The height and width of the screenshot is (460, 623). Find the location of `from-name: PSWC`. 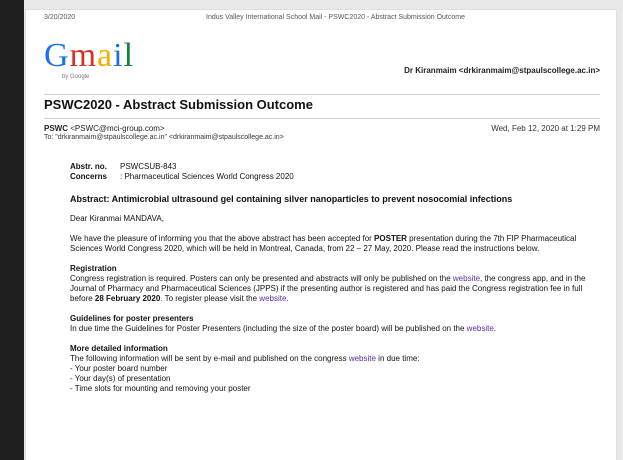

from-name: PSWC is located at coordinates (56, 128).